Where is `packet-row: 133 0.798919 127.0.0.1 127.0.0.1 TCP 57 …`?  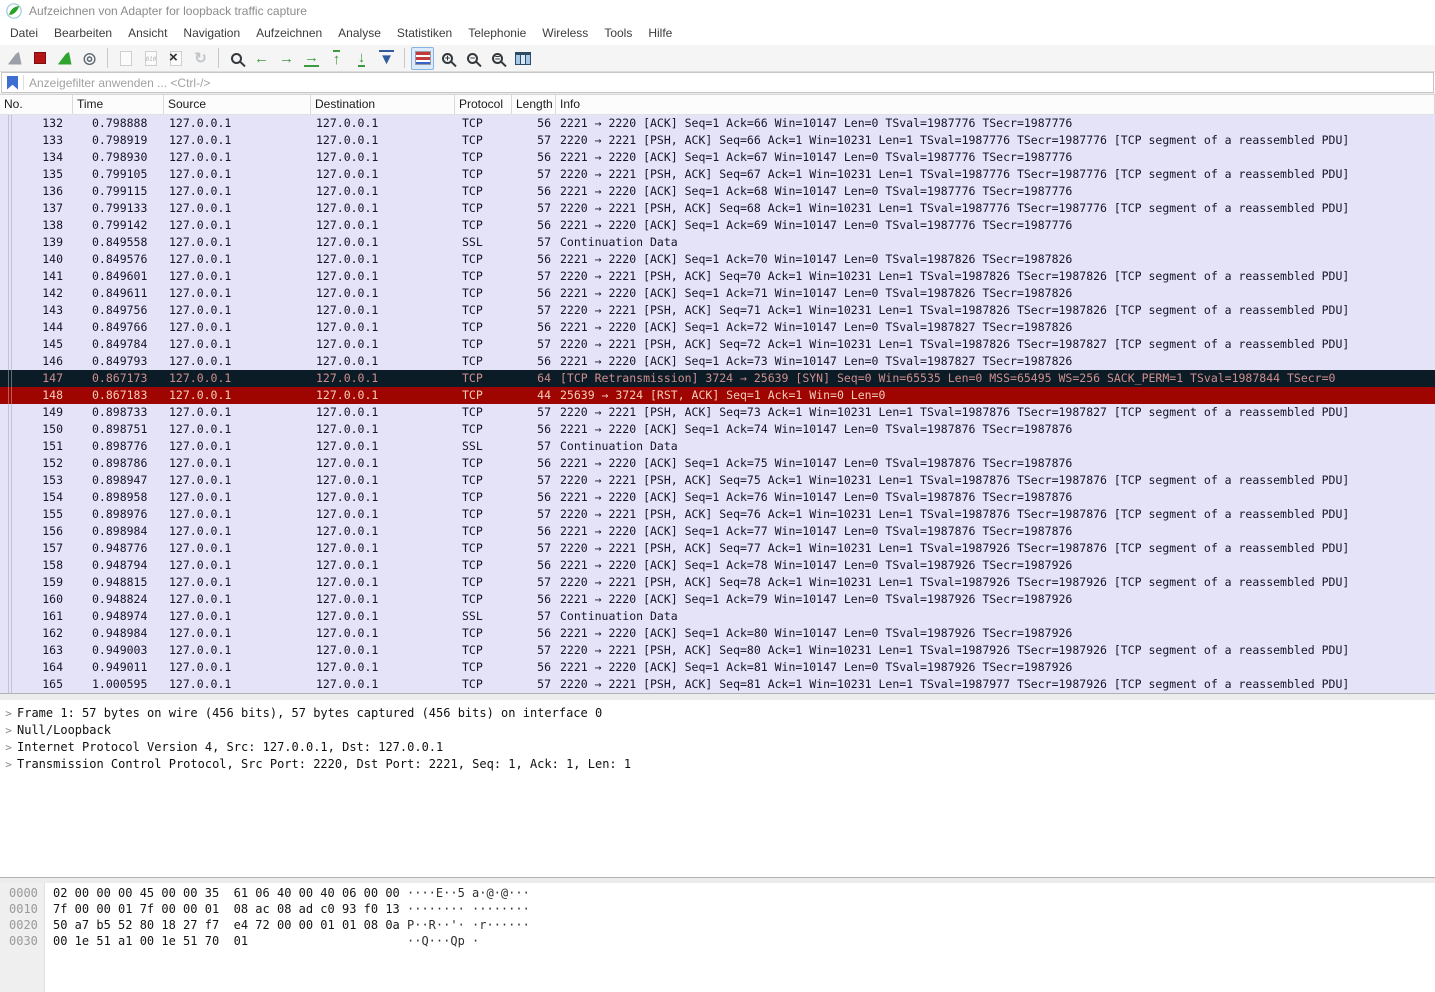
packet-row: 133 0.798919 127.0.0.1 127.0.0.1 TCP 57 … is located at coordinates (717, 140).